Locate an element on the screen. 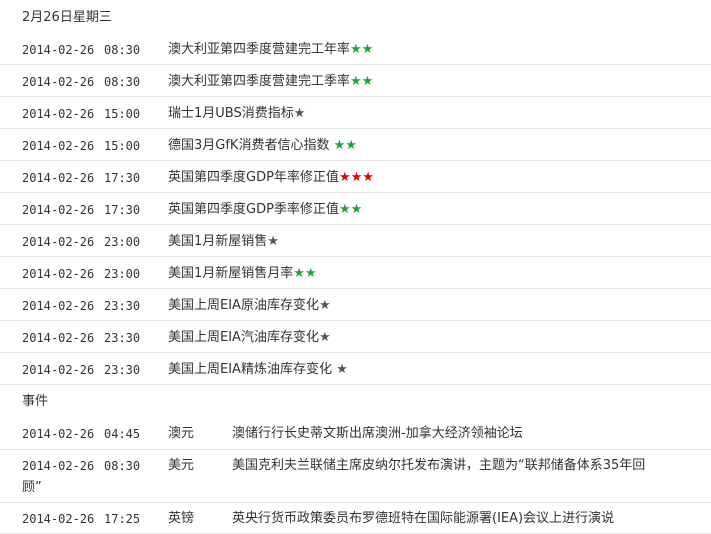 The image size is (711, 534). indicator-name: 瑞士1月UBS消费指标★ is located at coordinates (236, 114).